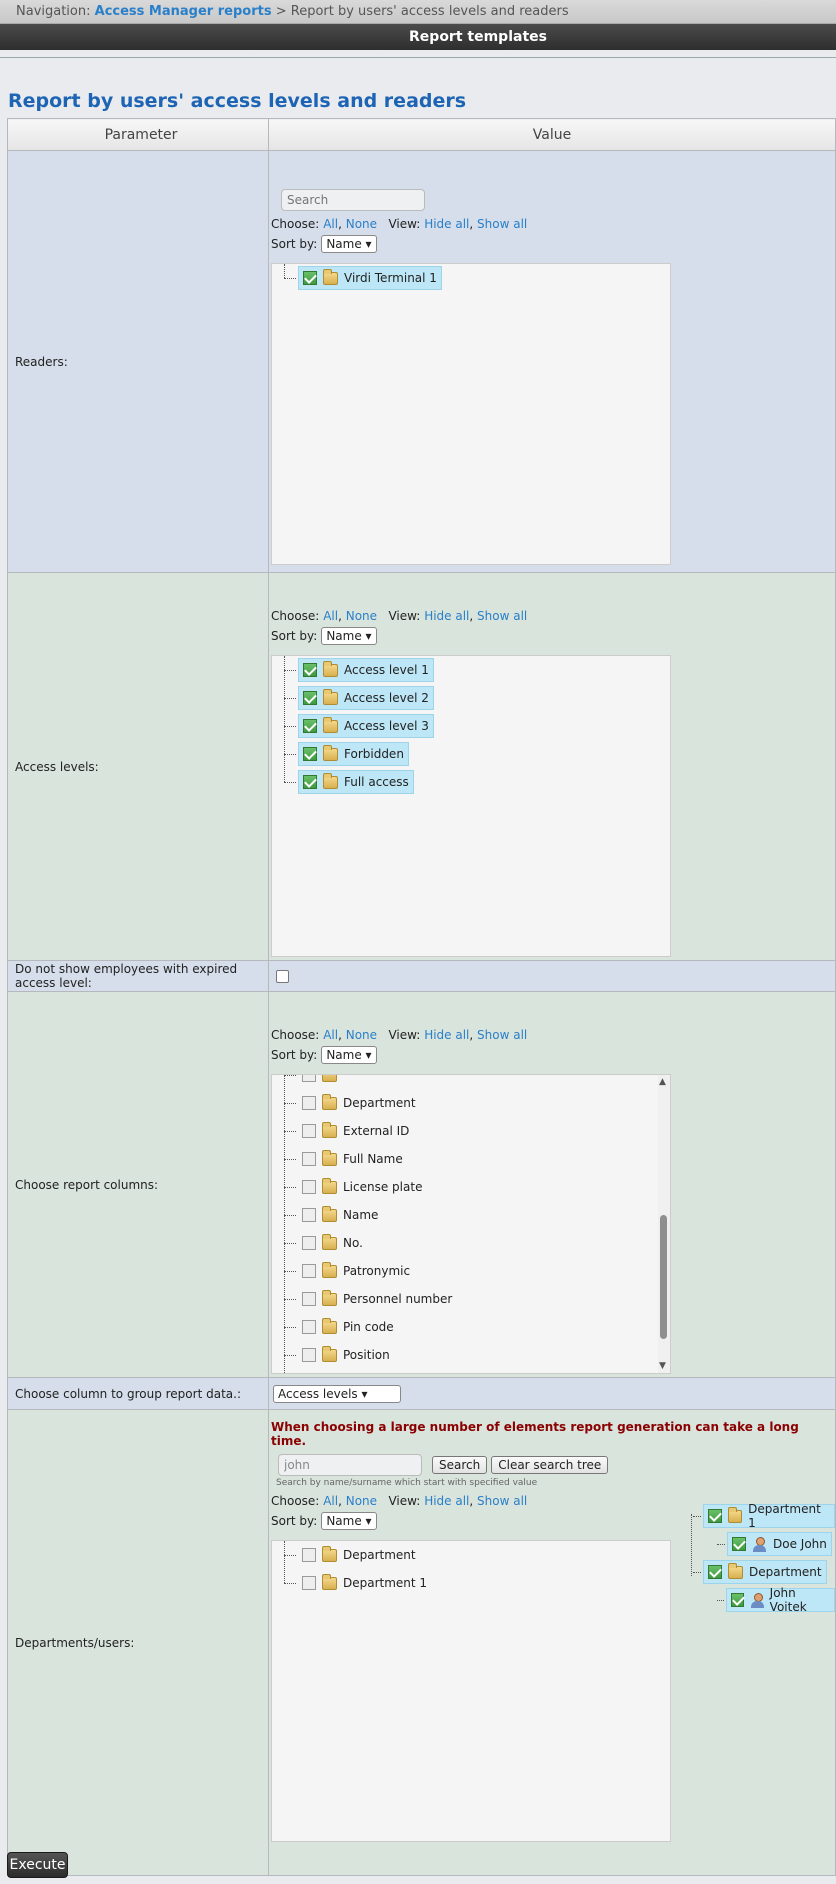  I want to click on search-button: Search, so click(460, 1465).